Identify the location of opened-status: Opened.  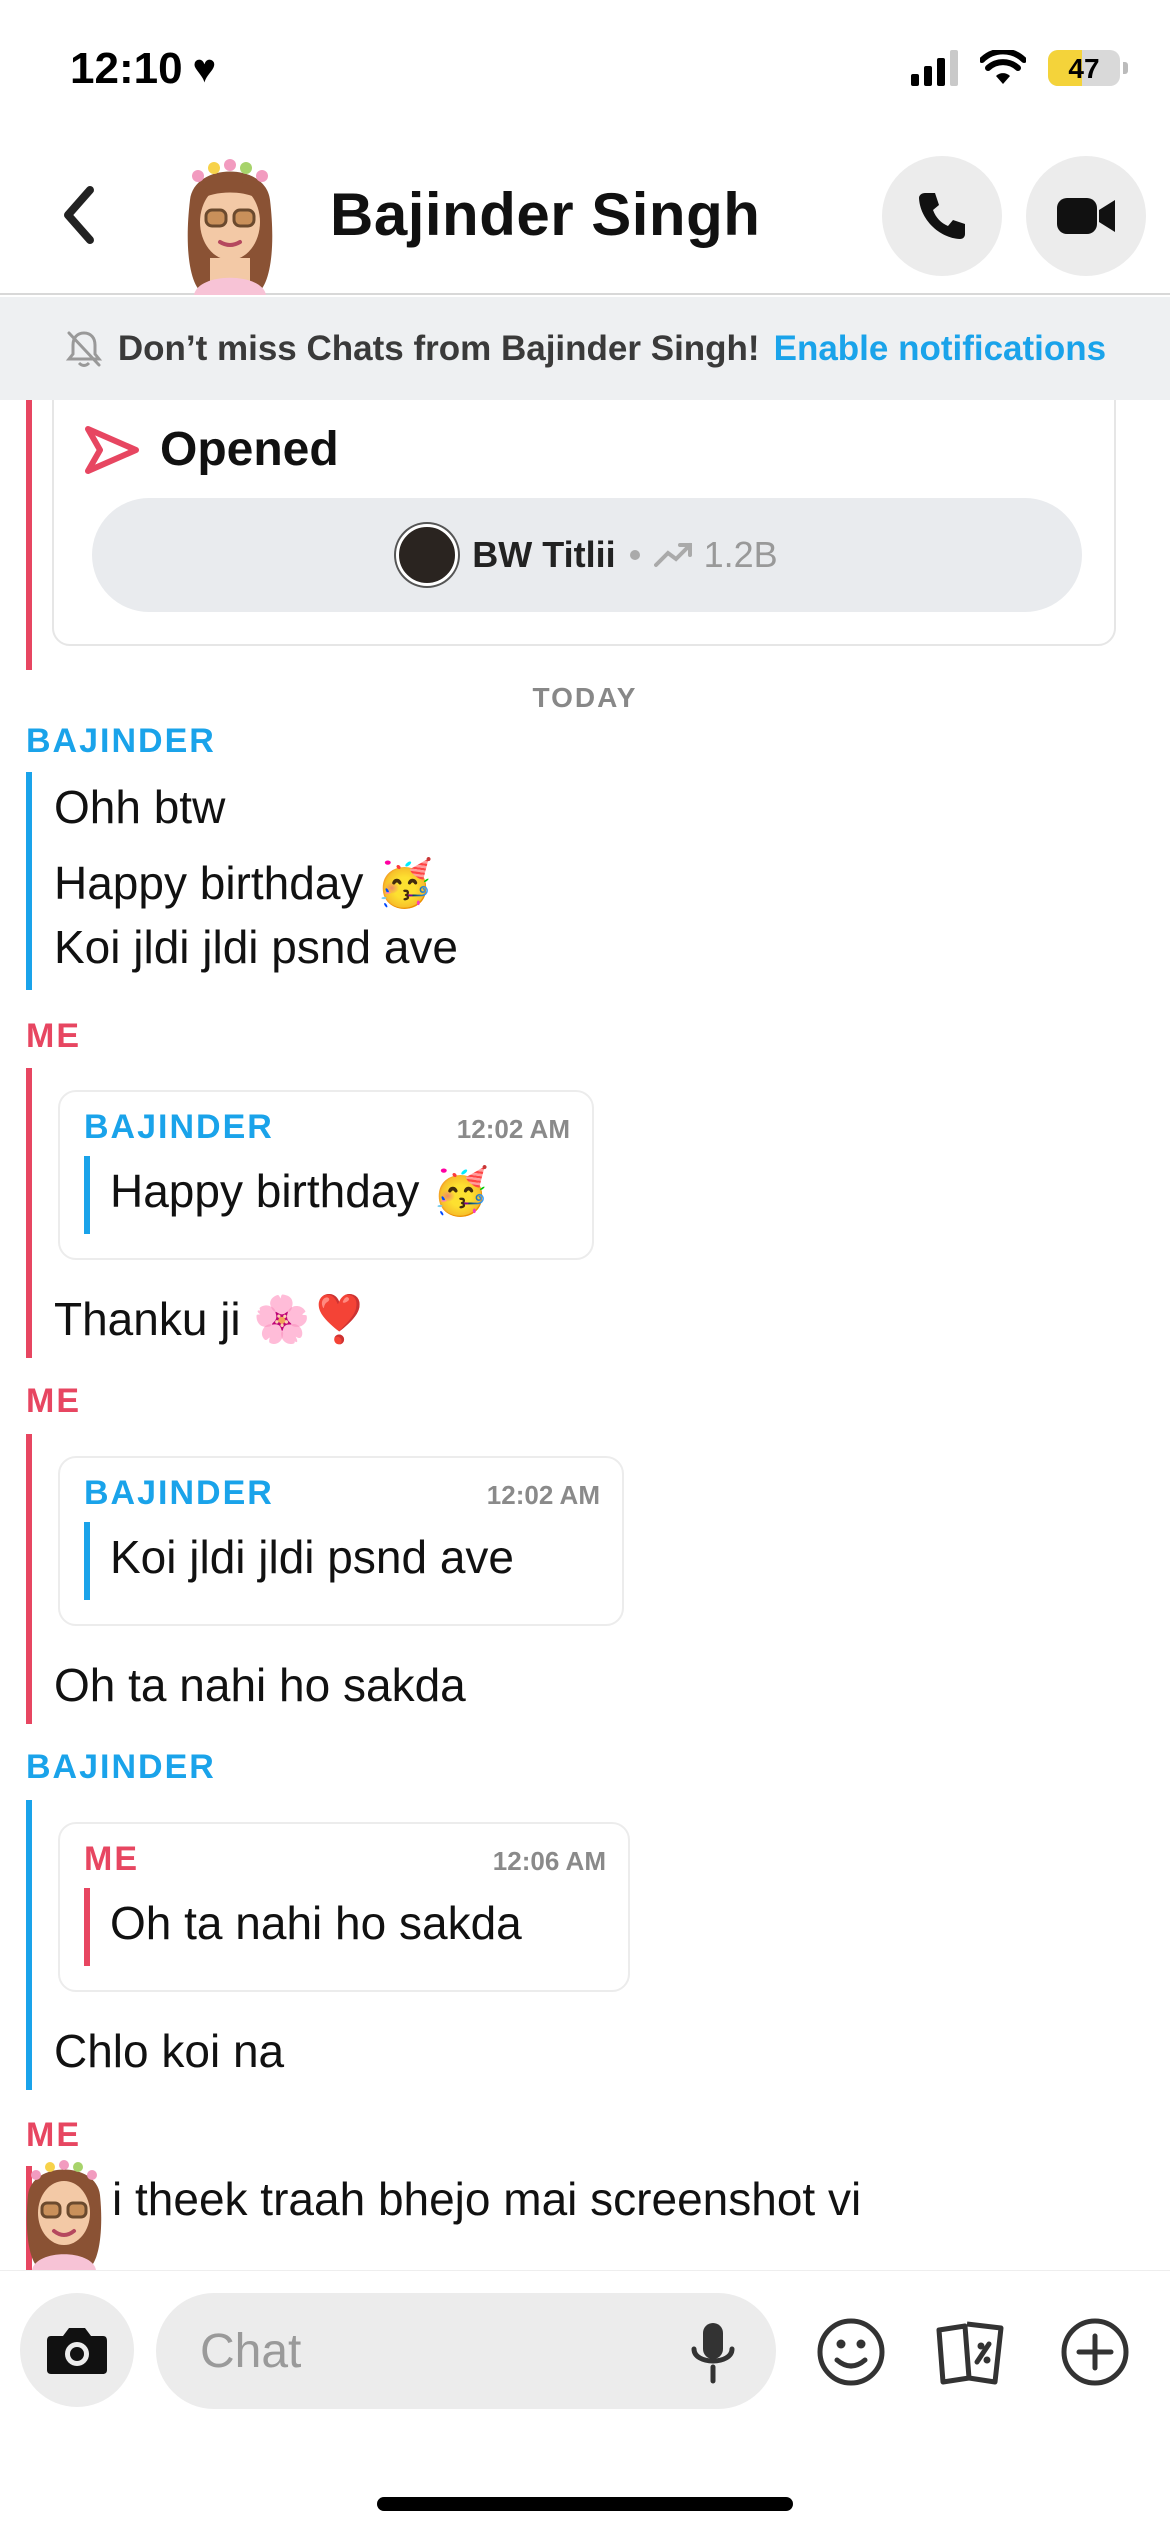
(211, 449).